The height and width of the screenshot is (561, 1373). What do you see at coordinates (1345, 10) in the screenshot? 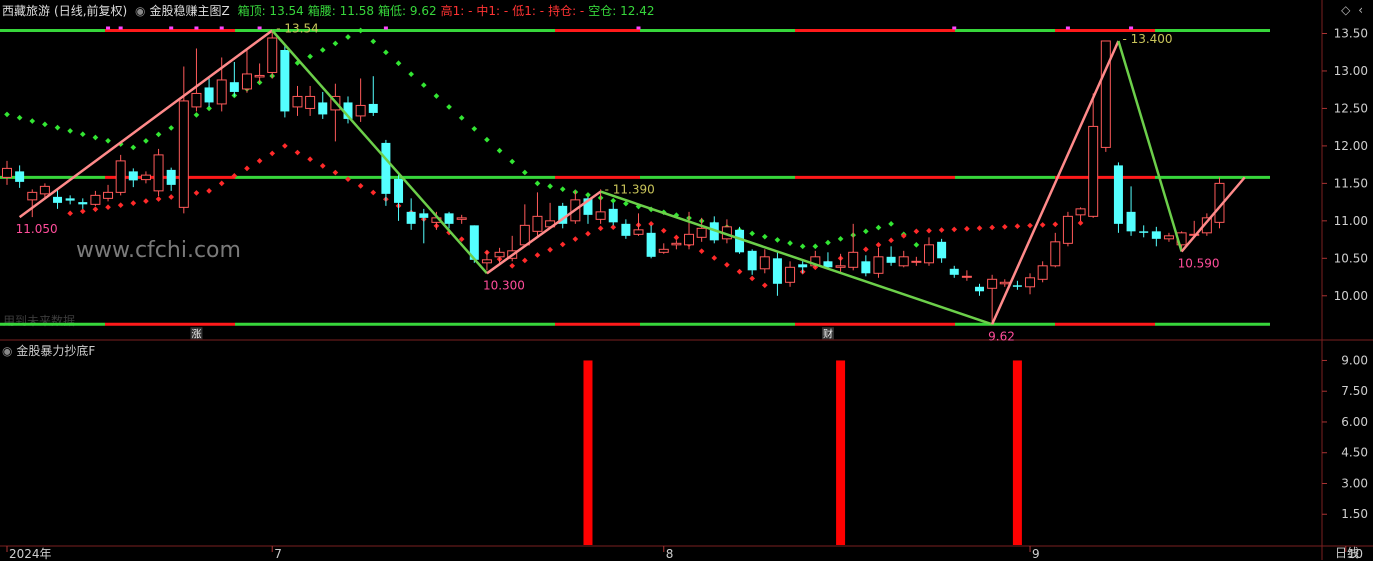
I see `diamond-icon: ◇` at bounding box center [1345, 10].